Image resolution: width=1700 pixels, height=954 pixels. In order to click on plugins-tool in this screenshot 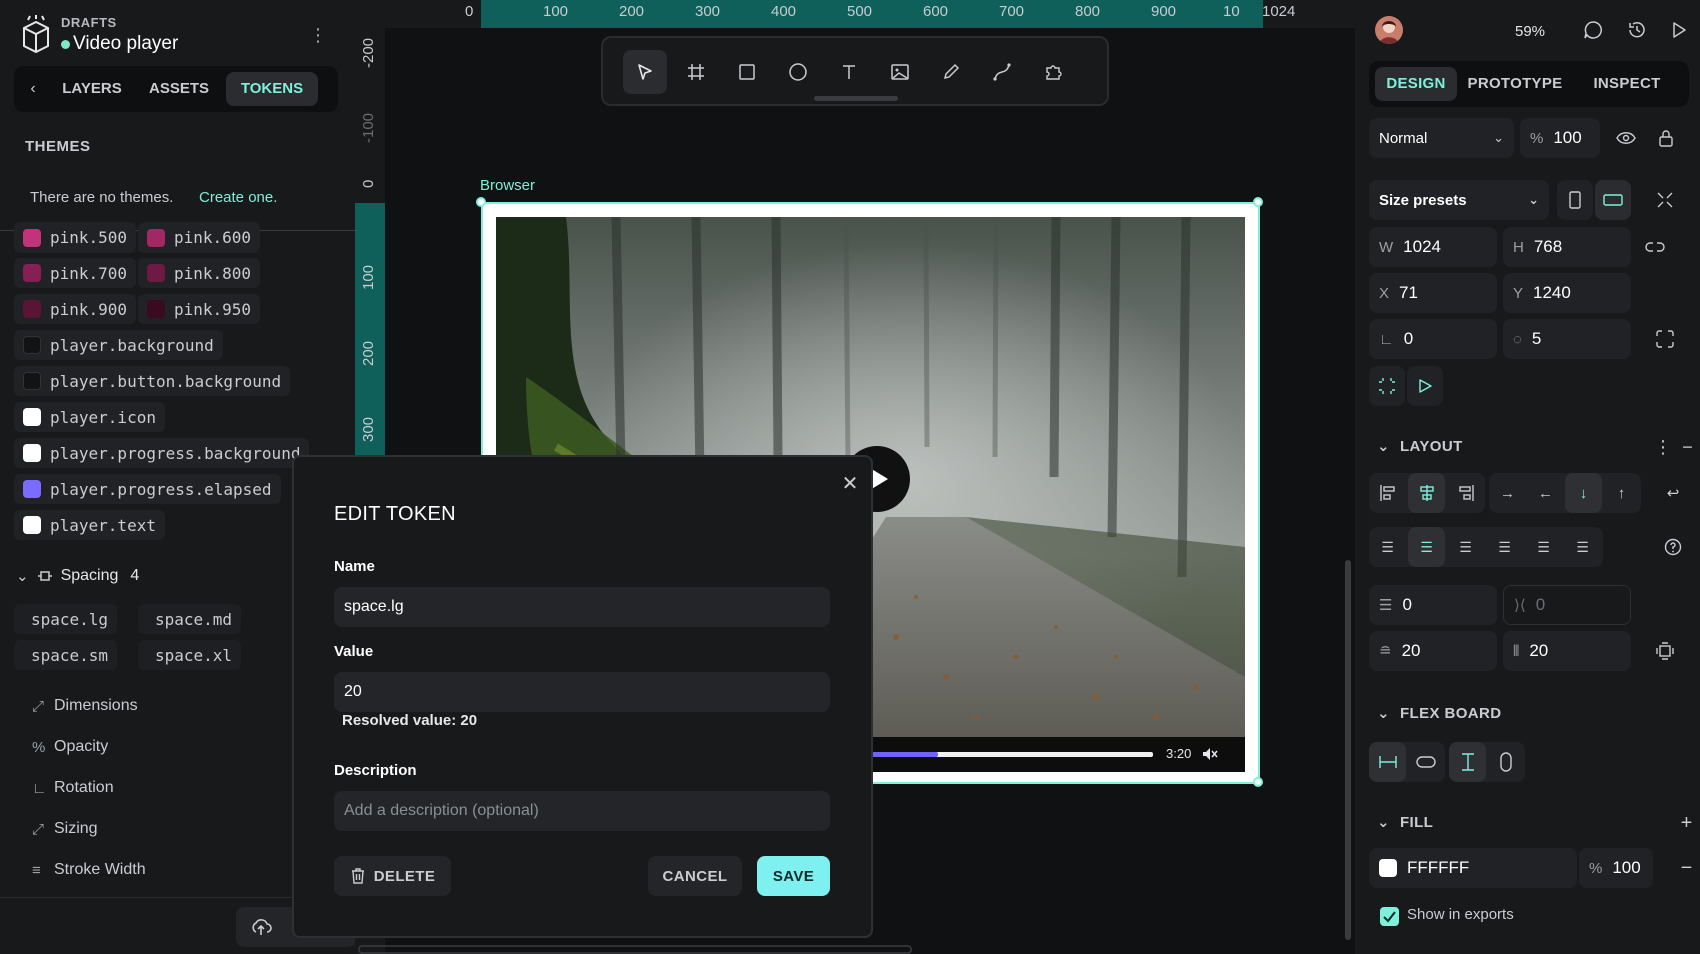, I will do `click(1053, 72)`.